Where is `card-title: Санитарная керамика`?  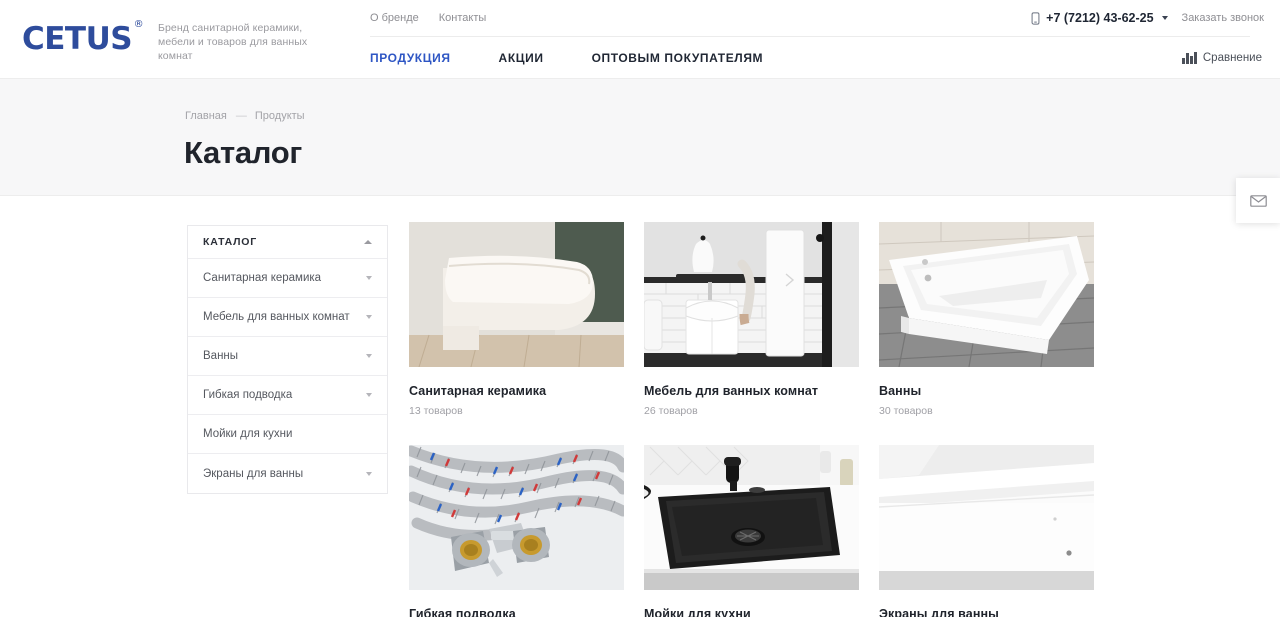
card-title: Санитарная керамика is located at coordinates (478, 391).